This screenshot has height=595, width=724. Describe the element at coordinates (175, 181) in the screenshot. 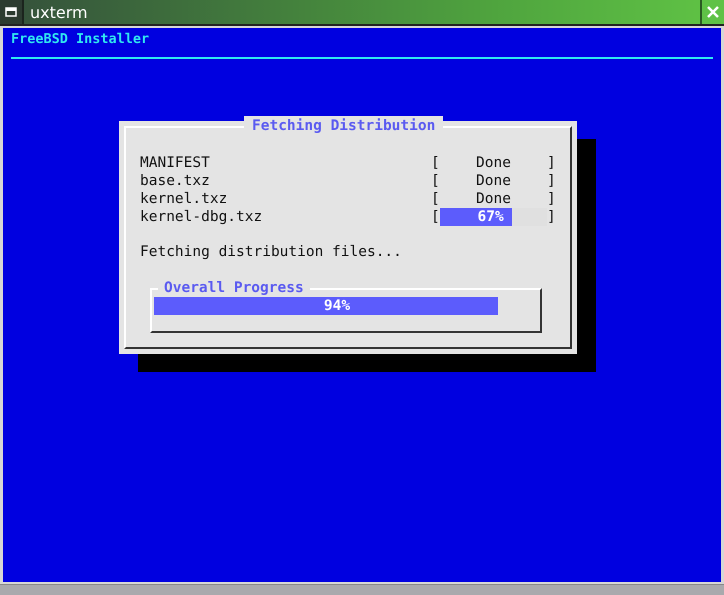

I see `file-name: base.txz` at that location.